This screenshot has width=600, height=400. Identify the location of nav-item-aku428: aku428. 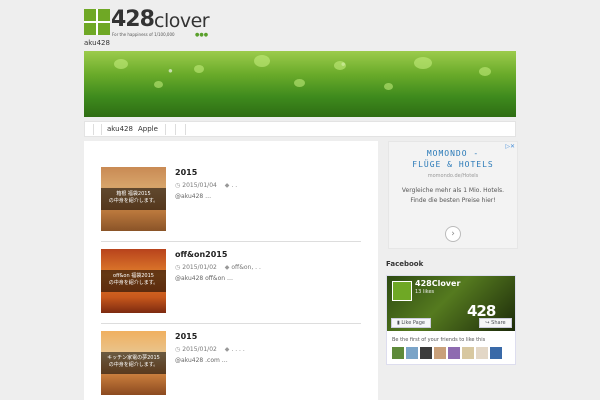
(120, 129).